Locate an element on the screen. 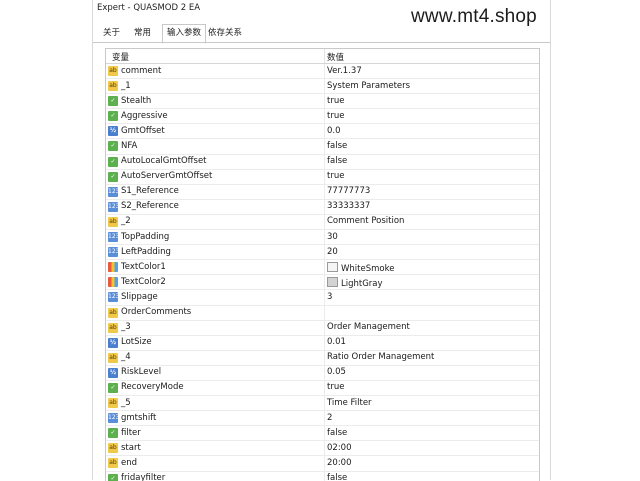 The width and height of the screenshot is (640, 481). parameter-name: LotSize is located at coordinates (136, 342).